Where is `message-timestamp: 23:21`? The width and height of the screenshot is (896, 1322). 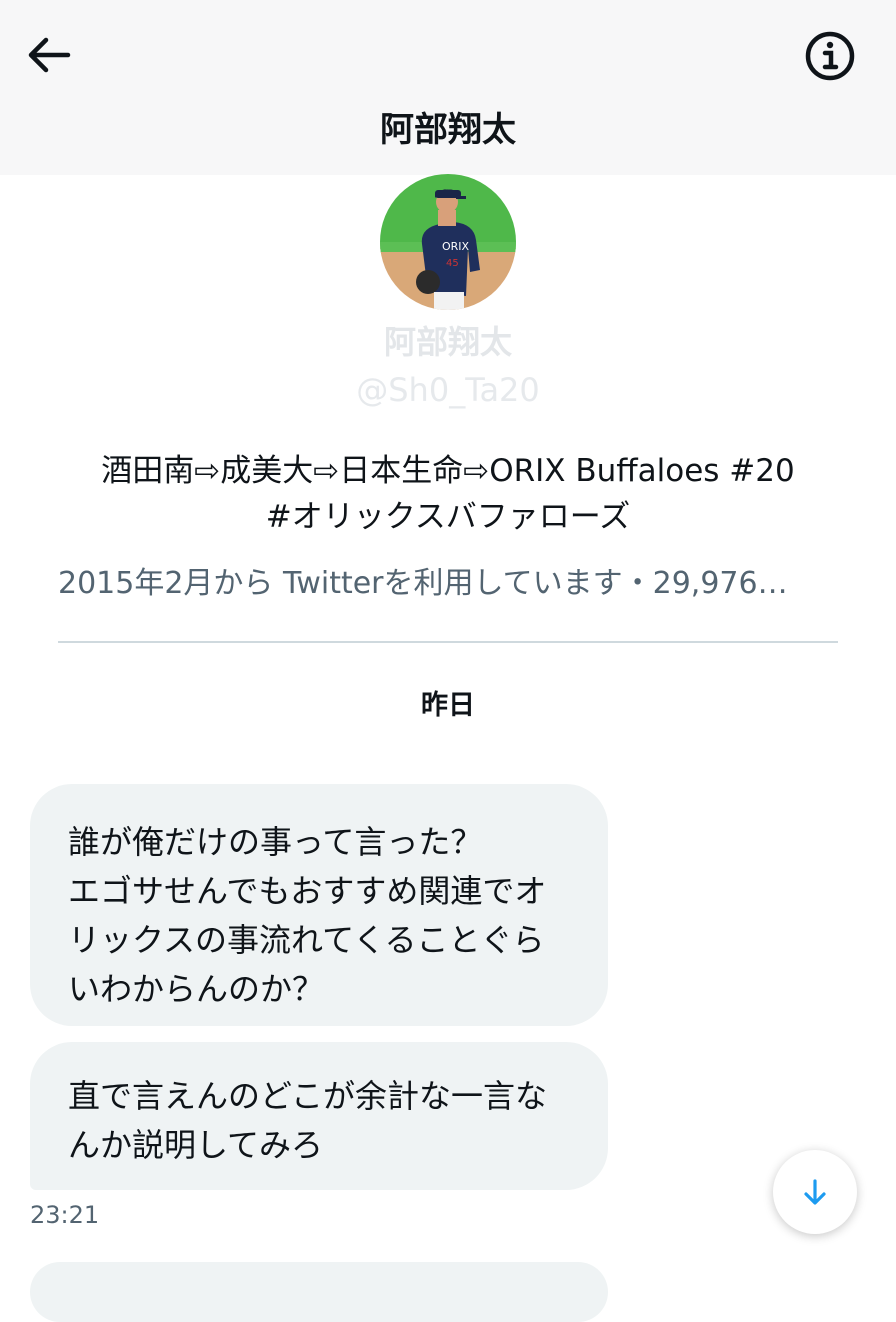
message-timestamp: 23:21 is located at coordinates (65, 1215).